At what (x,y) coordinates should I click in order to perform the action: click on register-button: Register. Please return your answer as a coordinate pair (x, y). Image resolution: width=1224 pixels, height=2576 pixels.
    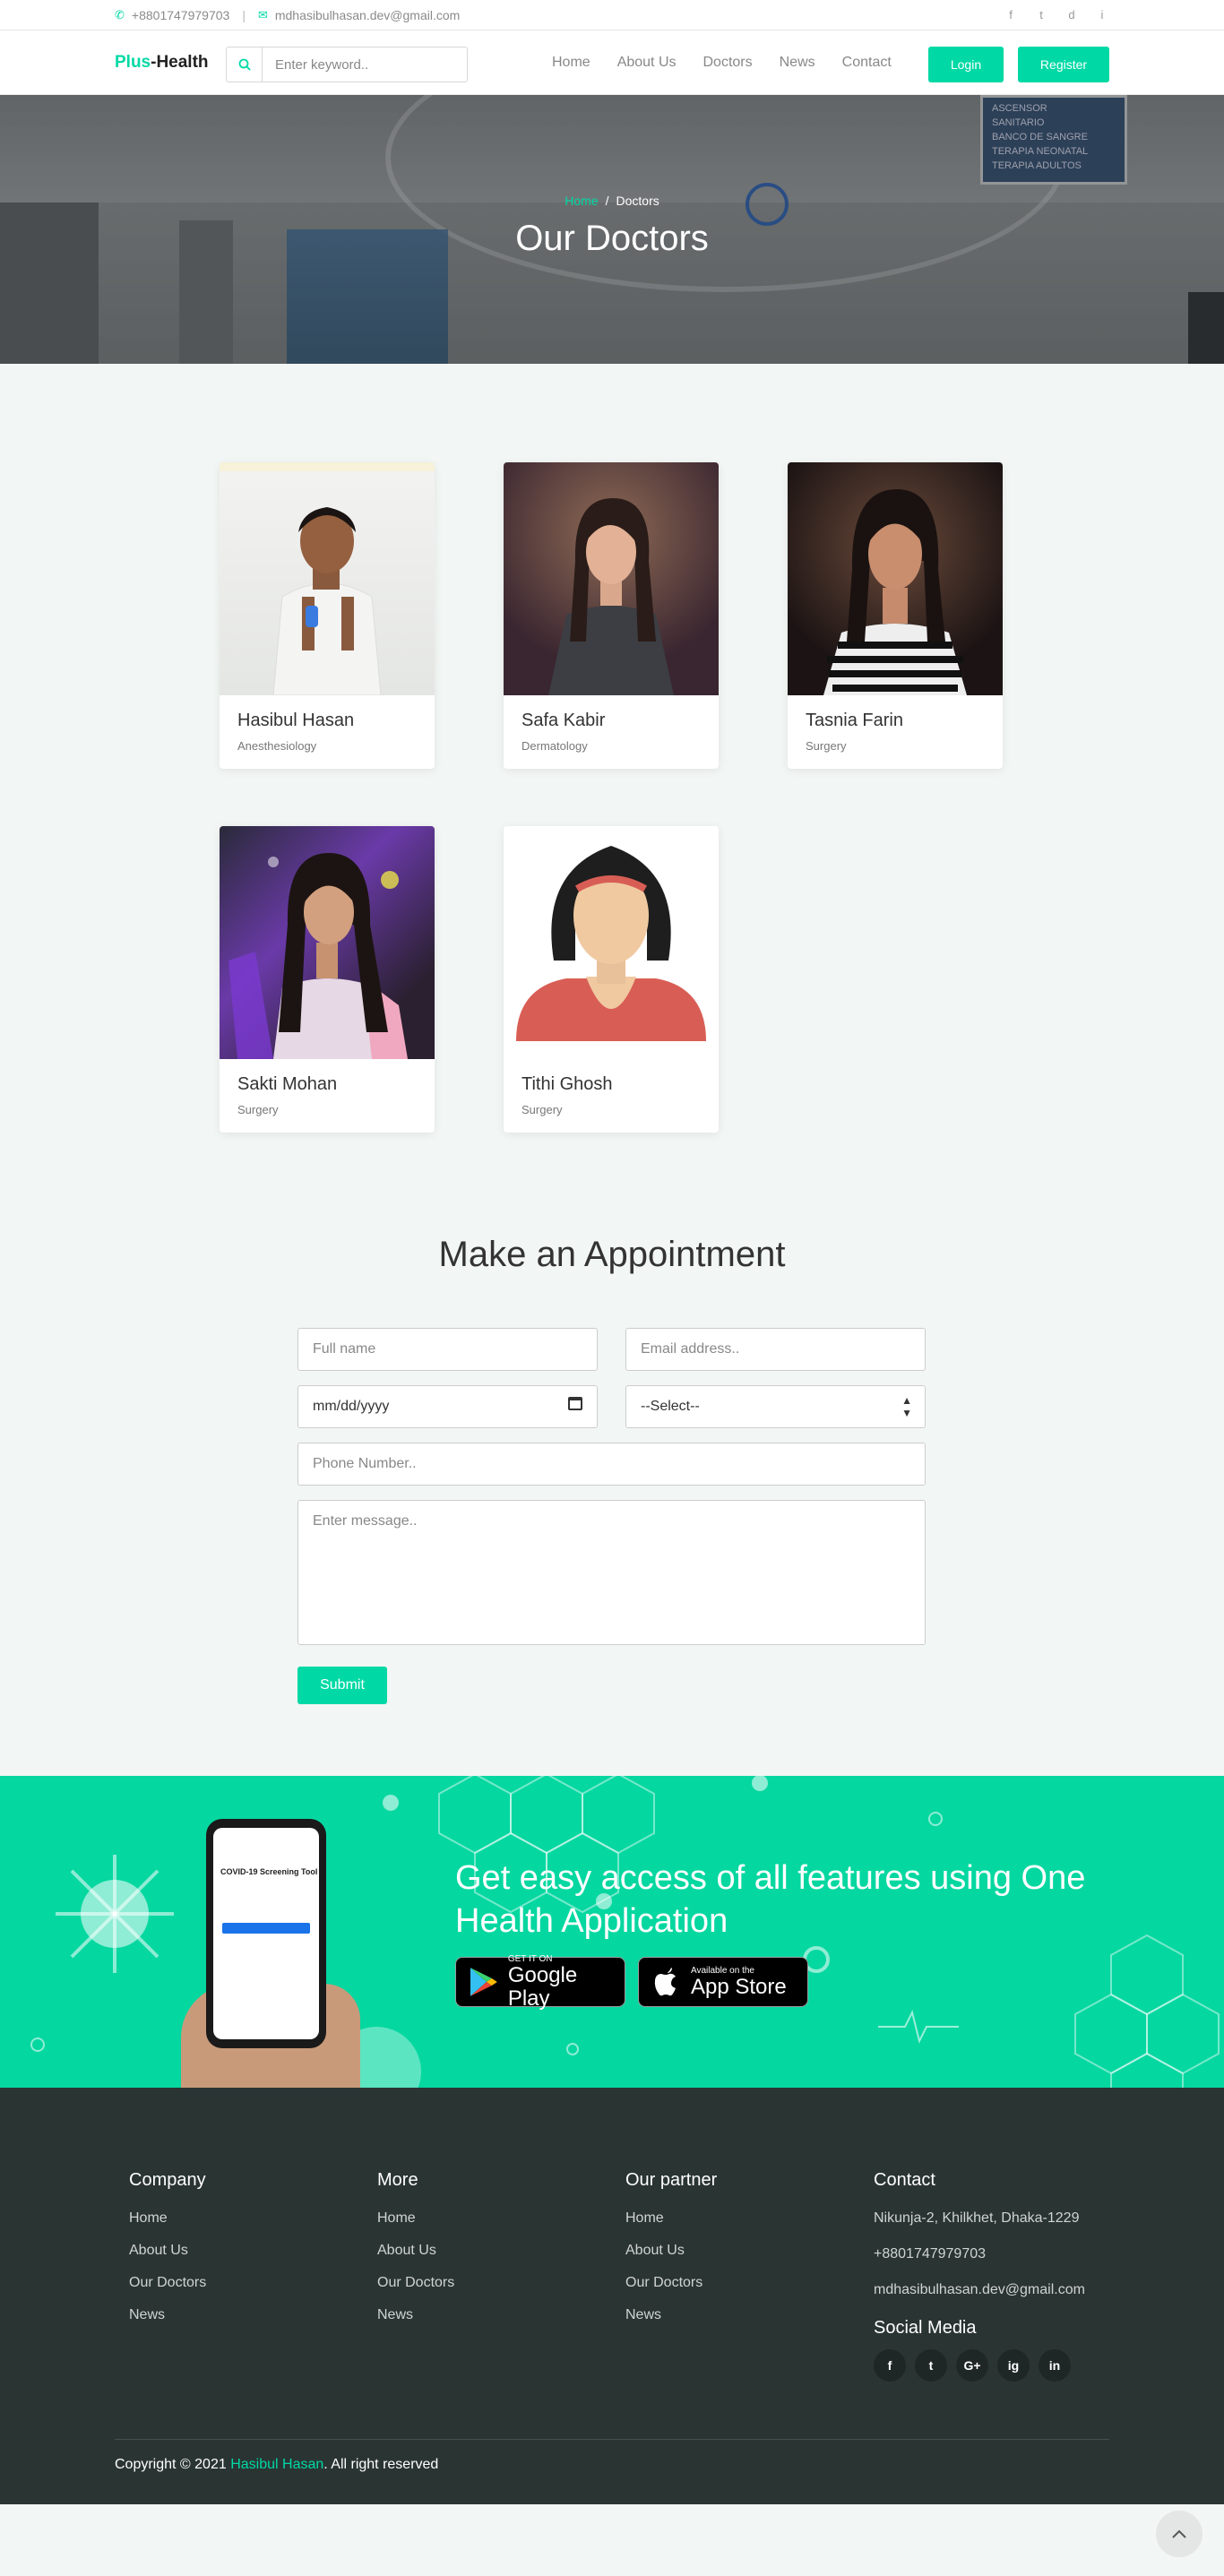
    Looking at the image, I should click on (1063, 64).